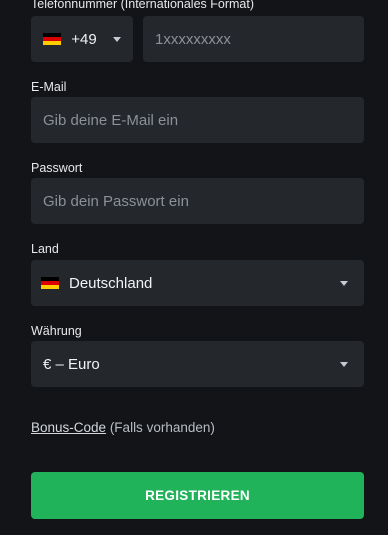 This screenshot has height=535, width=388. What do you see at coordinates (197, 495) in the screenshot?
I see `register-button: REGISTRIEREN` at bounding box center [197, 495].